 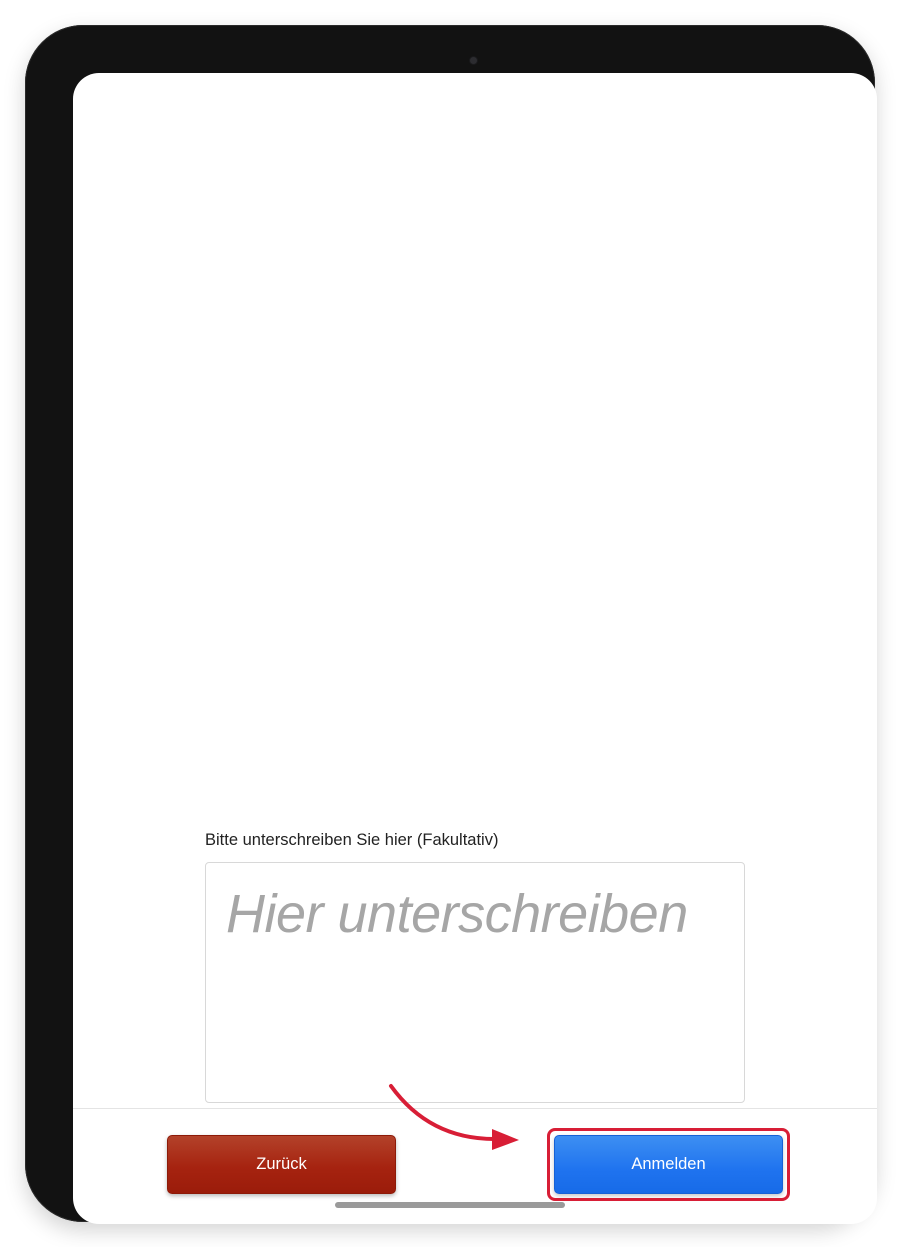 What do you see at coordinates (450, 1205) in the screenshot?
I see `home-indicator` at bounding box center [450, 1205].